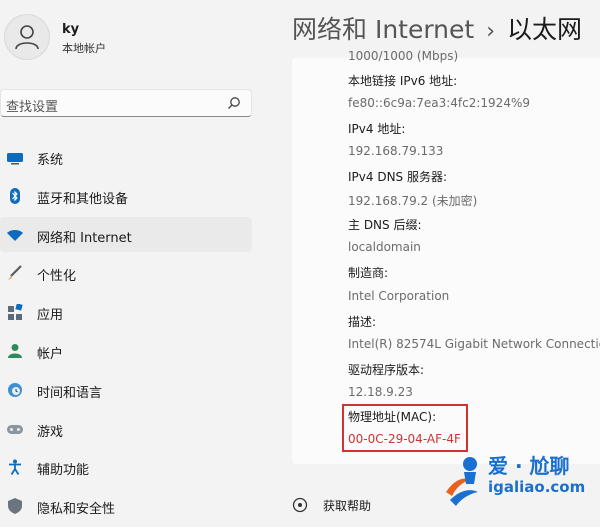 The height and width of the screenshot is (527, 600). Describe the element at coordinates (15, 273) in the screenshot. I see `brush-icon` at that location.